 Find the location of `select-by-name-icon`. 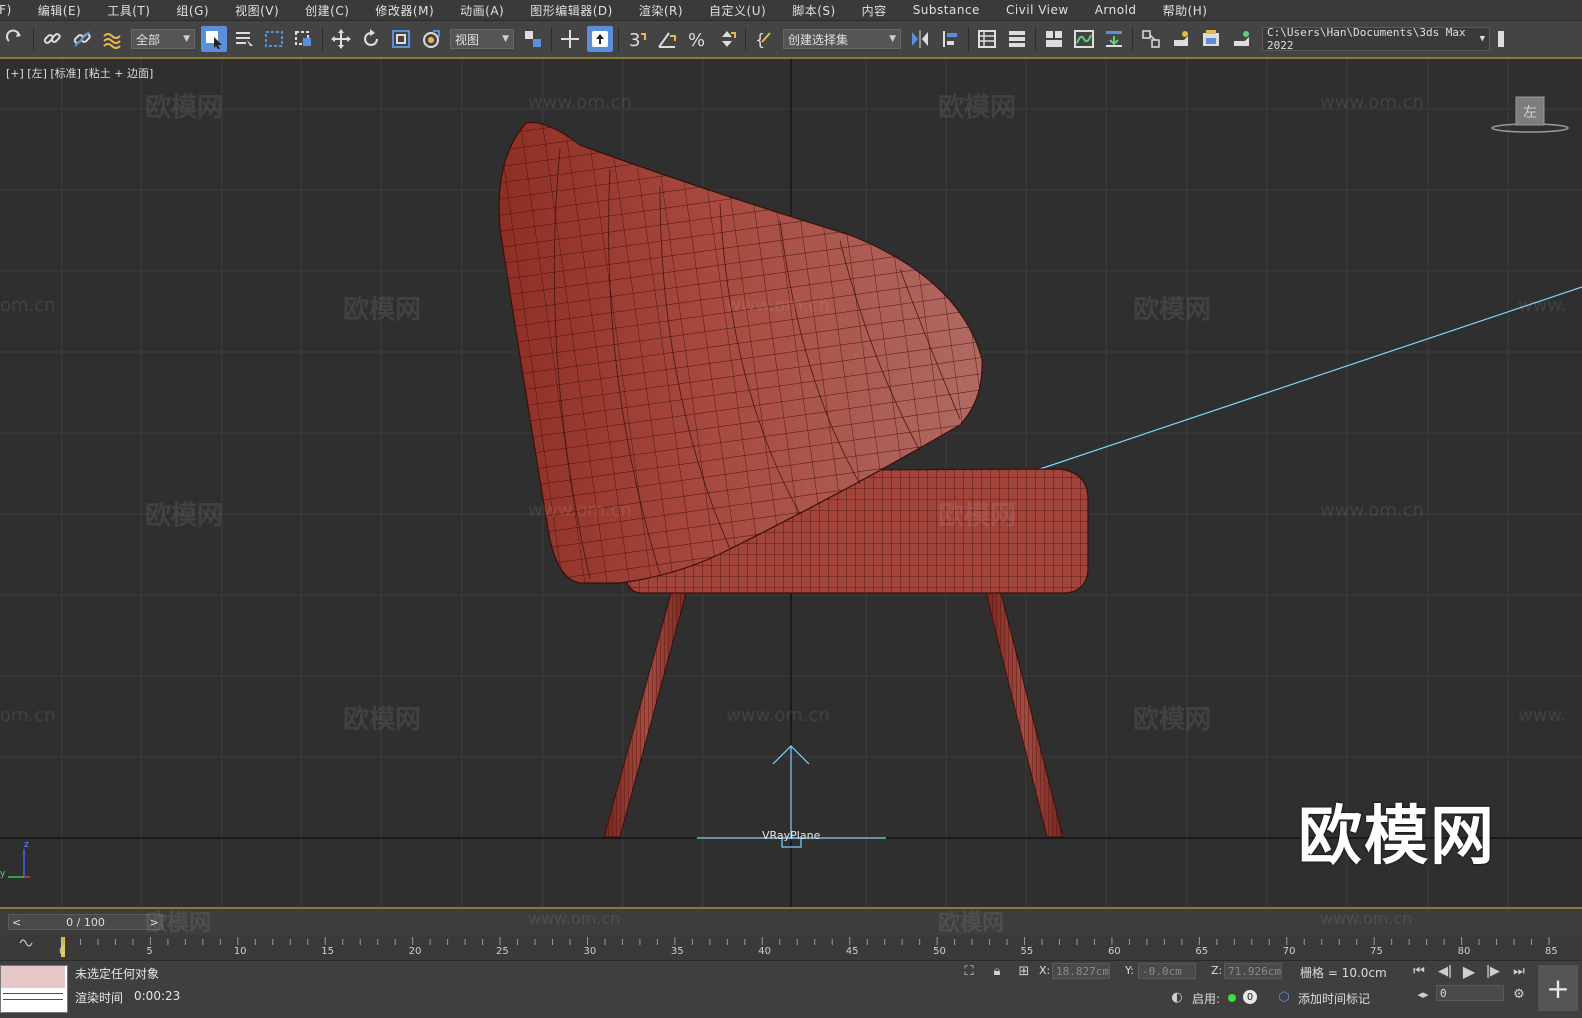

select-by-name-icon is located at coordinates (244, 39).